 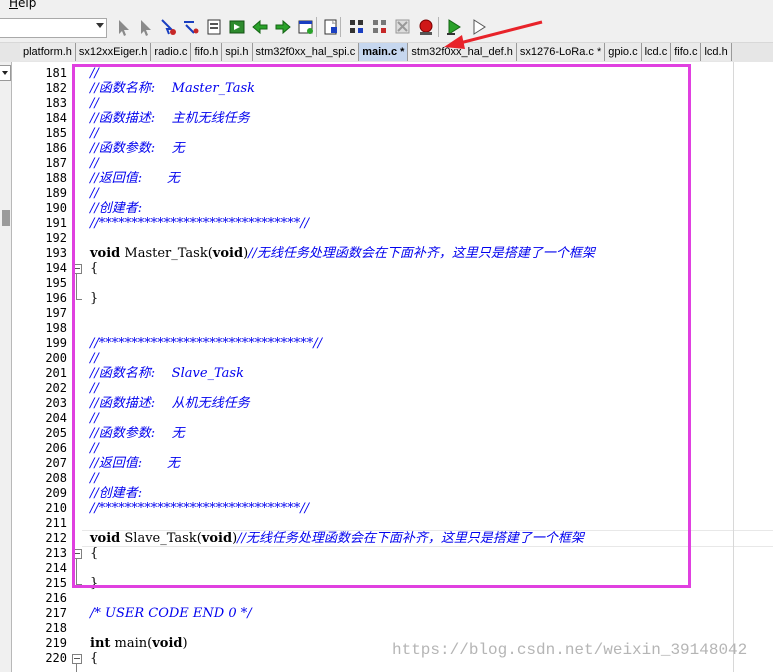 What do you see at coordinates (56, 538) in the screenshot?
I see `line-number: 212` at bounding box center [56, 538].